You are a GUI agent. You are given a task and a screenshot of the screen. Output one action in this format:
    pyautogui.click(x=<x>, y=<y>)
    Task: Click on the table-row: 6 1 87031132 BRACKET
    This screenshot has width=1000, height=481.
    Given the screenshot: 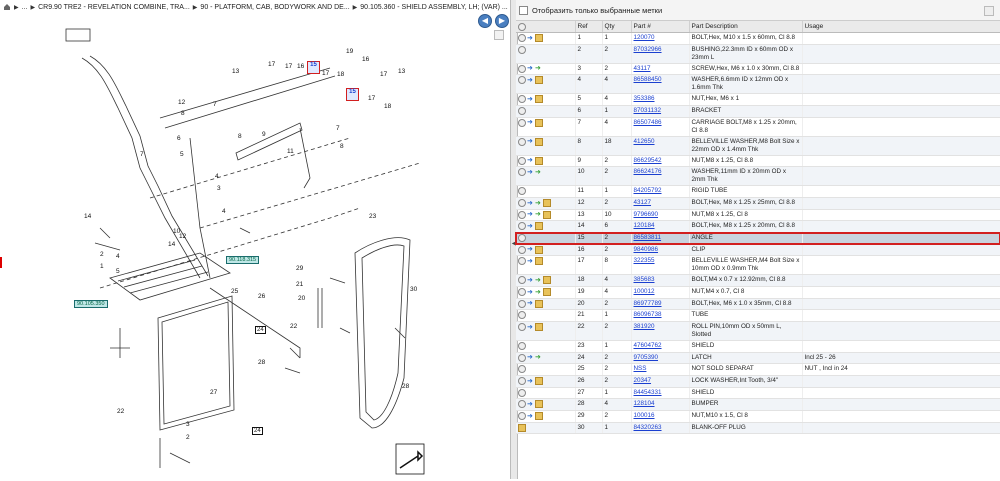 What is the action you would take?
    pyautogui.click(x=758, y=111)
    